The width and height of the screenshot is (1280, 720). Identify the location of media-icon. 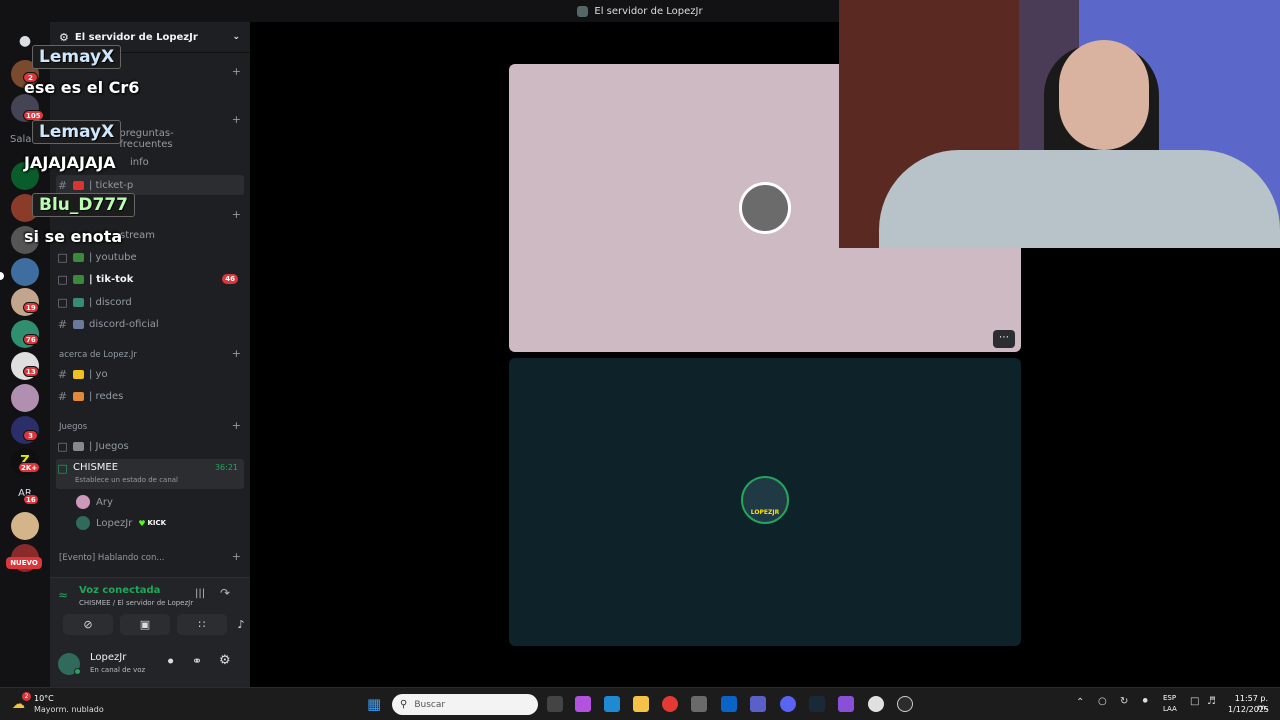
(905, 704).